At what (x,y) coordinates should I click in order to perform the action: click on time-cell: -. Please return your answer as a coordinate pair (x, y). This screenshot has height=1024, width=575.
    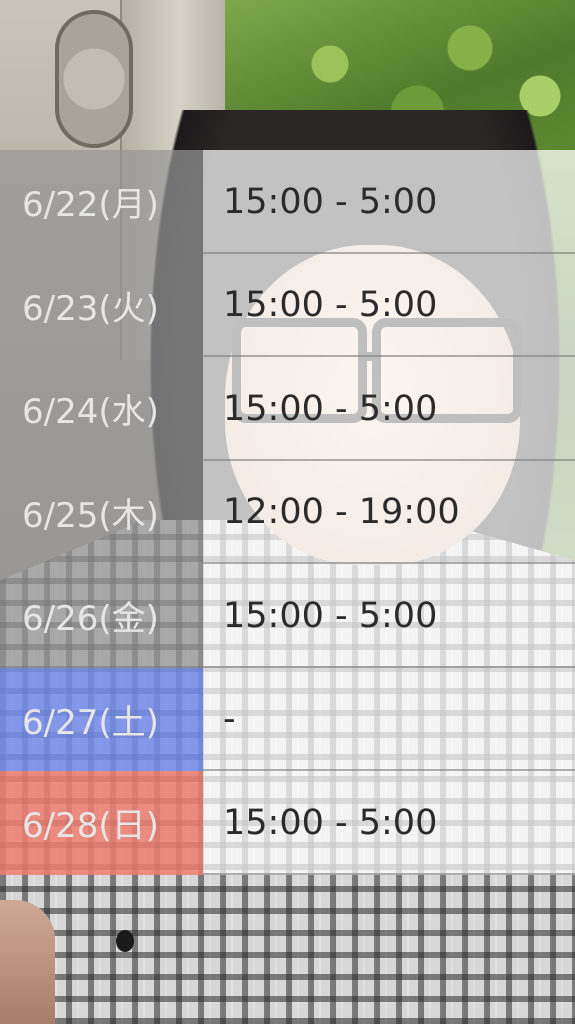
    Looking at the image, I should click on (389, 719).